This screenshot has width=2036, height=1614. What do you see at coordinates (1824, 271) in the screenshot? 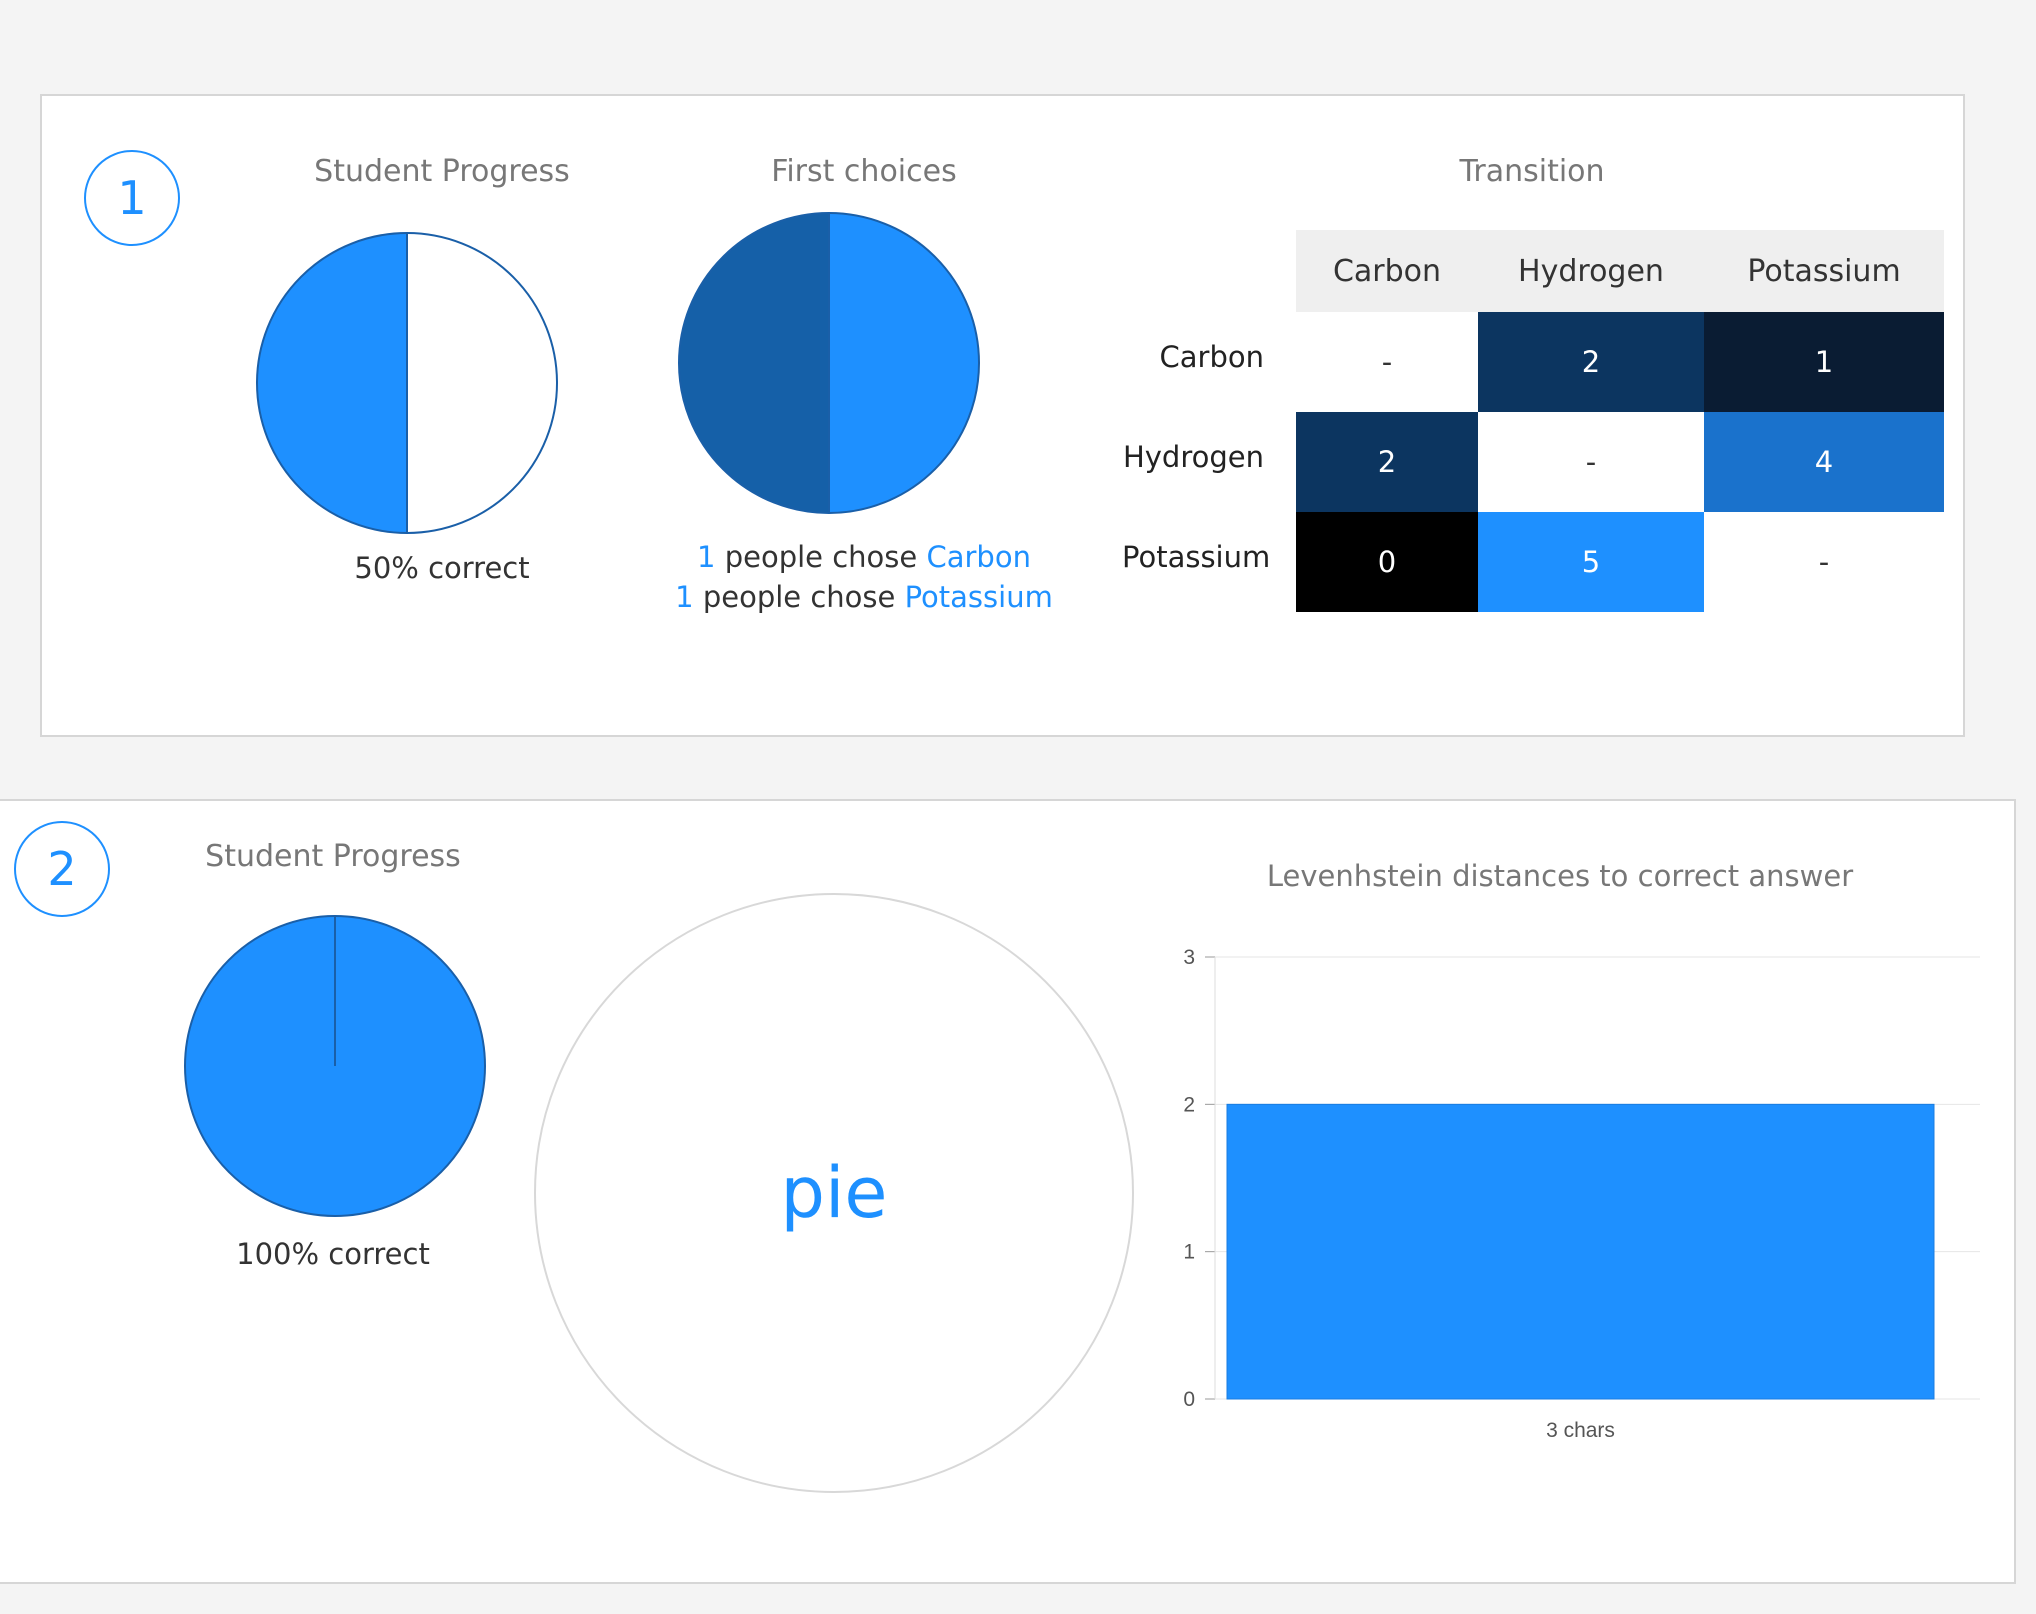
I see `matrix-column-header: Potassium` at bounding box center [1824, 271].